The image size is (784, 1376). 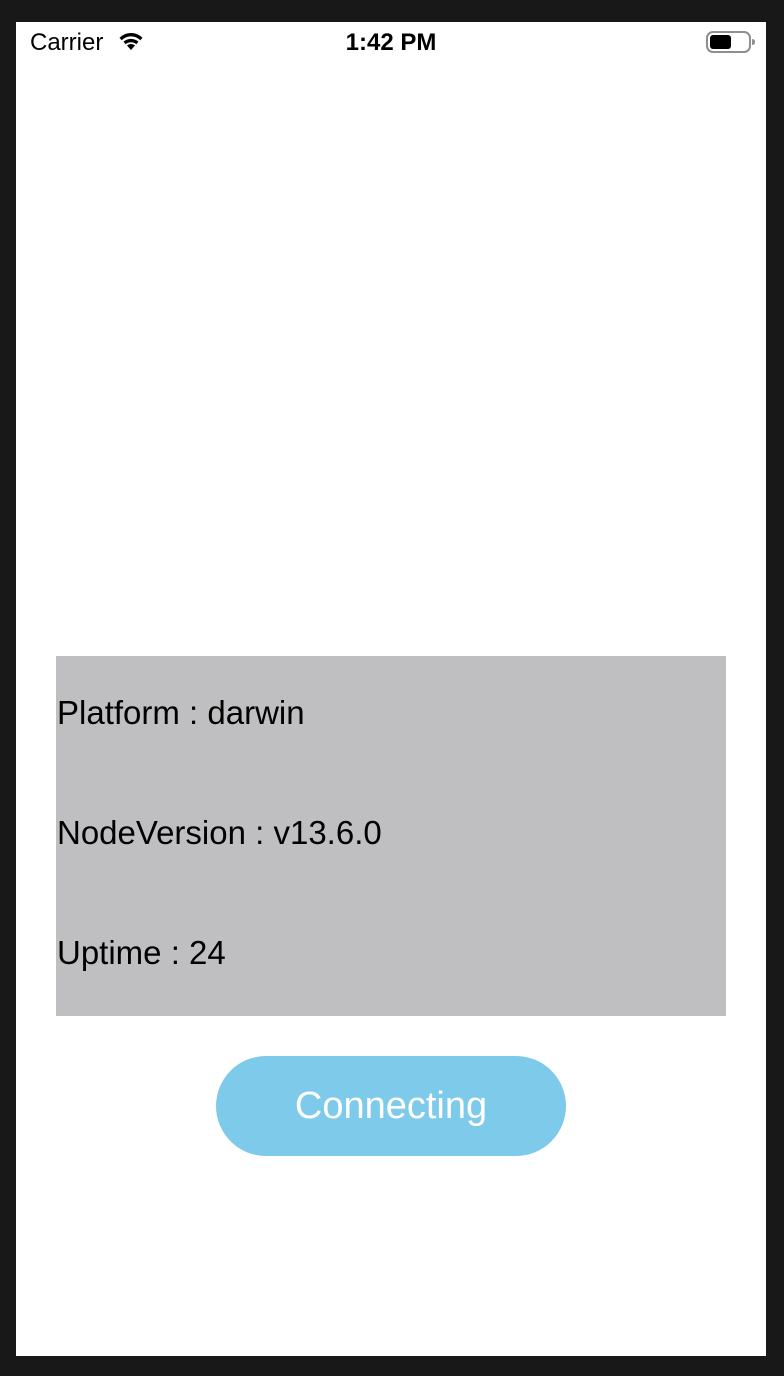 I want to click on status-time: 1:42 PM, so click(x=391, y=42).